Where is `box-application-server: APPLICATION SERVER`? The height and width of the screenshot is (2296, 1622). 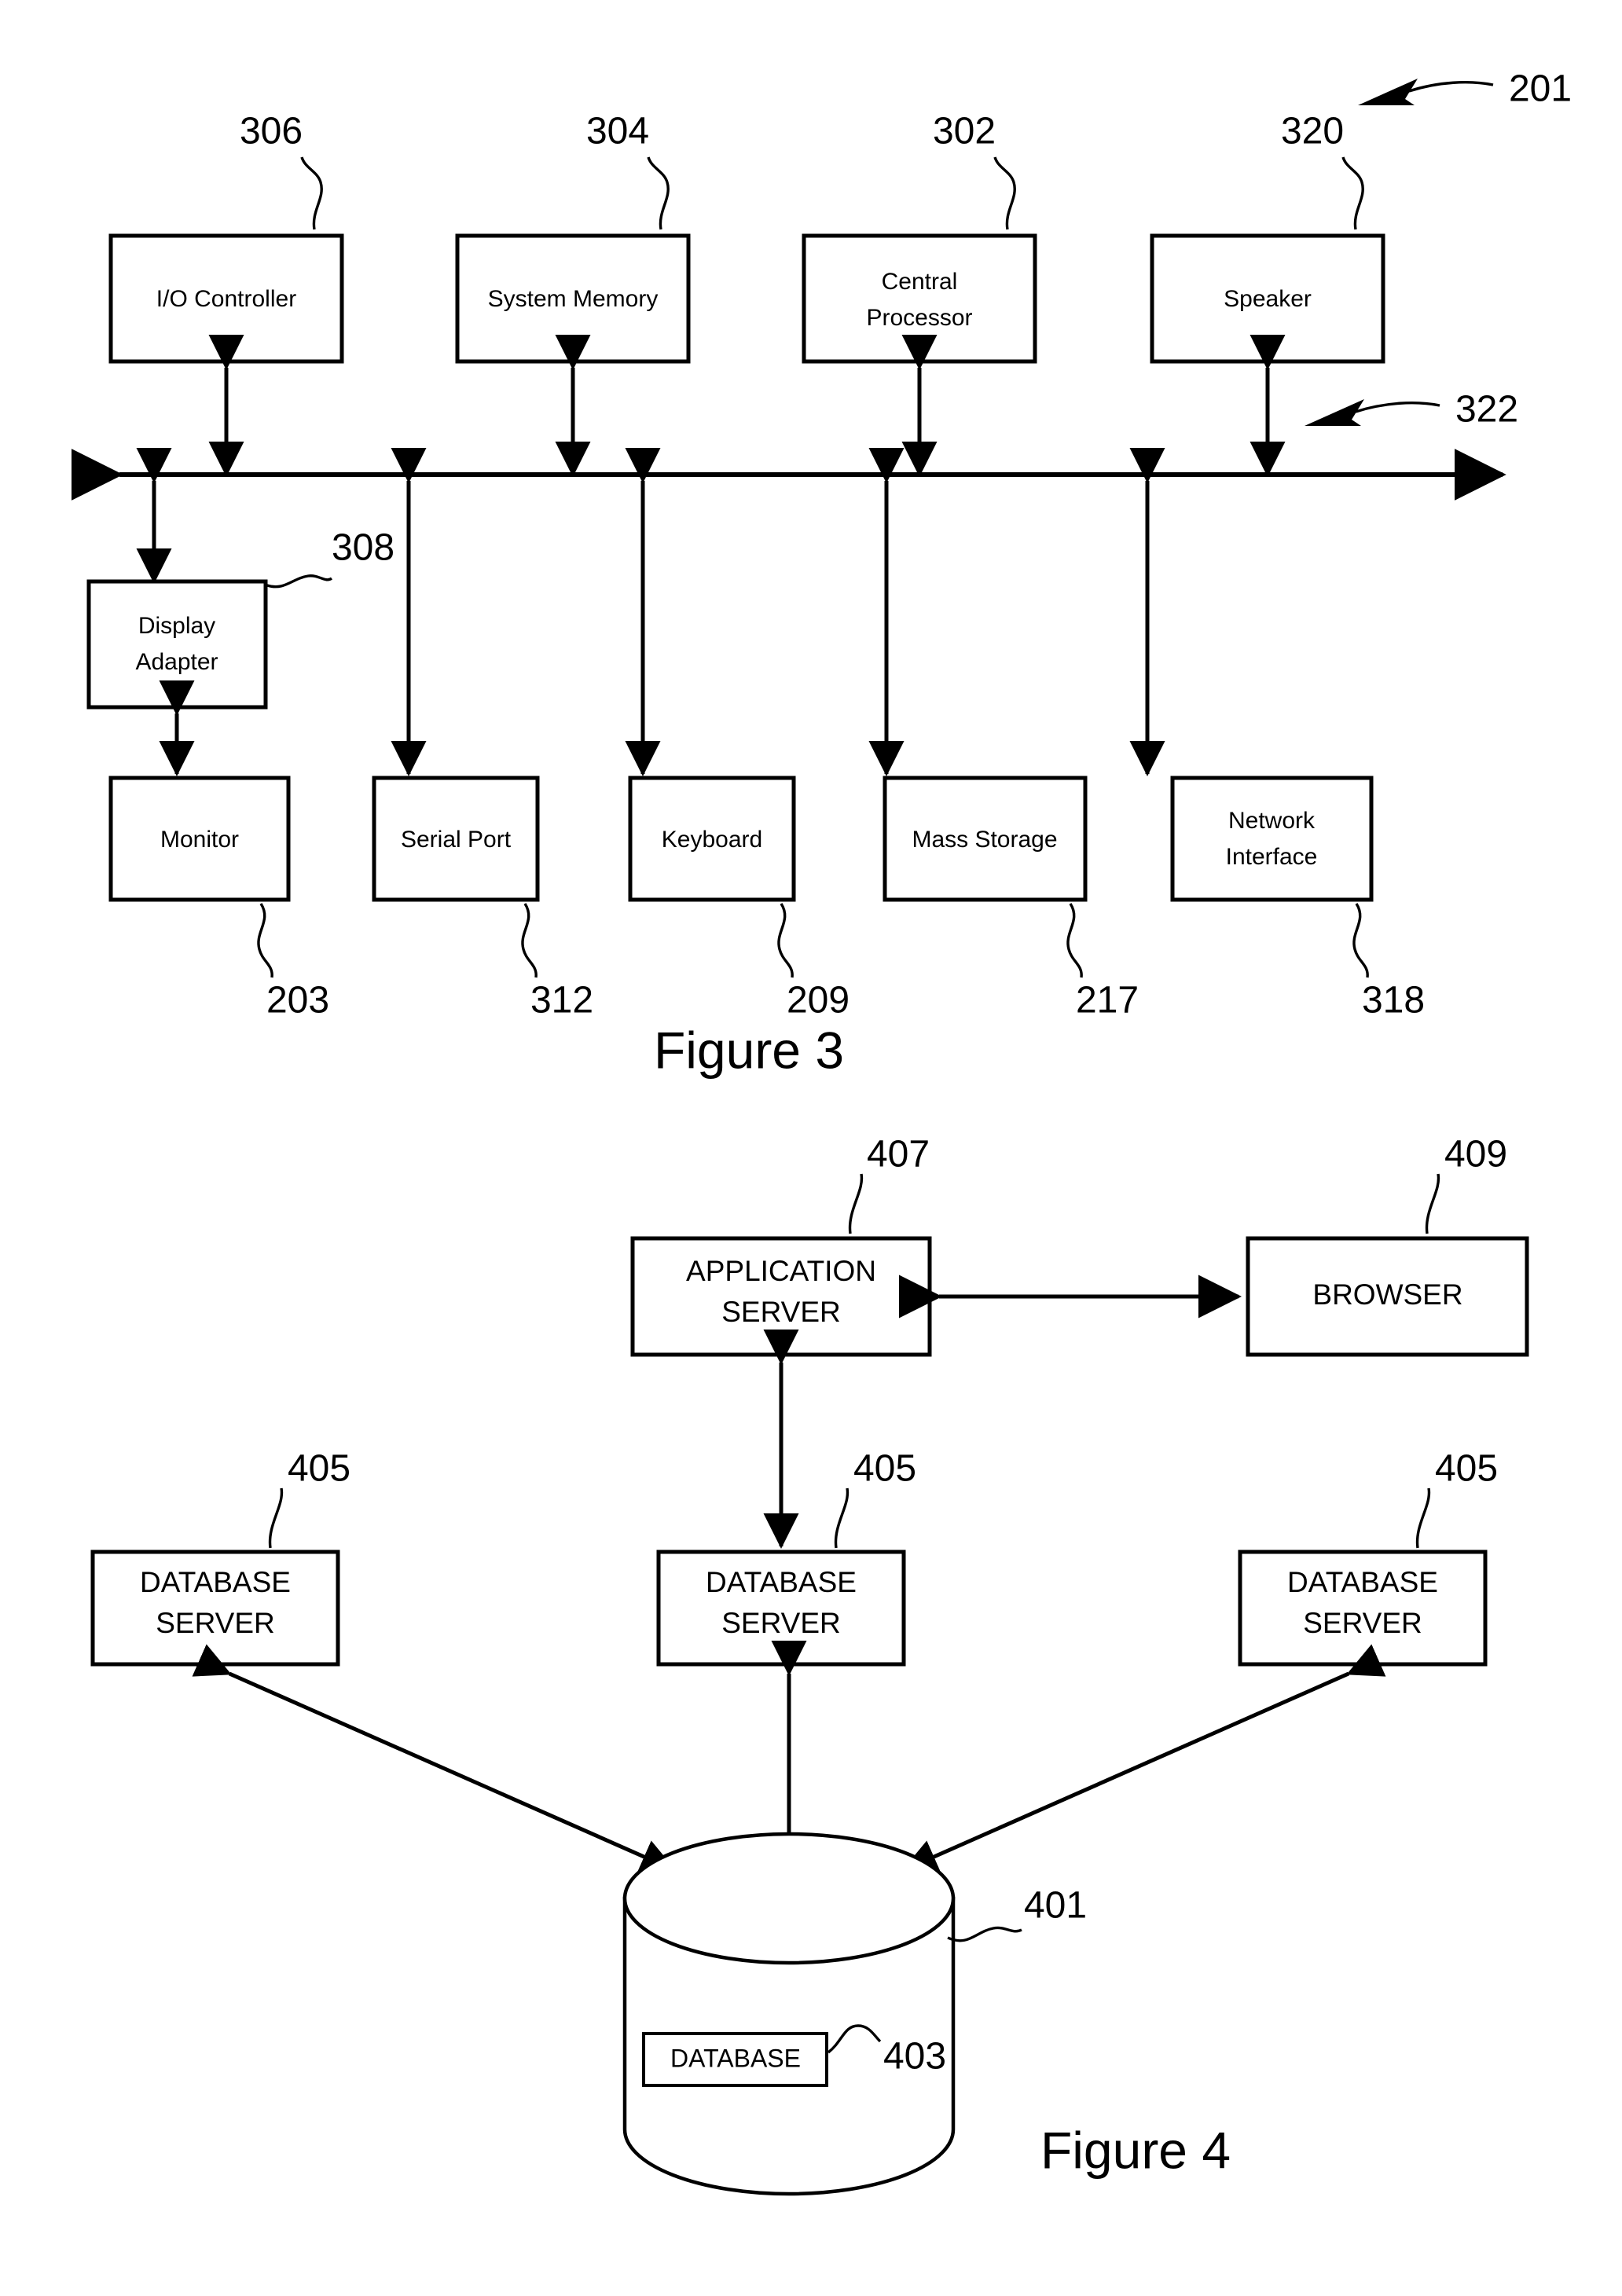
box-application-server: APPLICATION SERVER is located at coordinates (781, 1296).